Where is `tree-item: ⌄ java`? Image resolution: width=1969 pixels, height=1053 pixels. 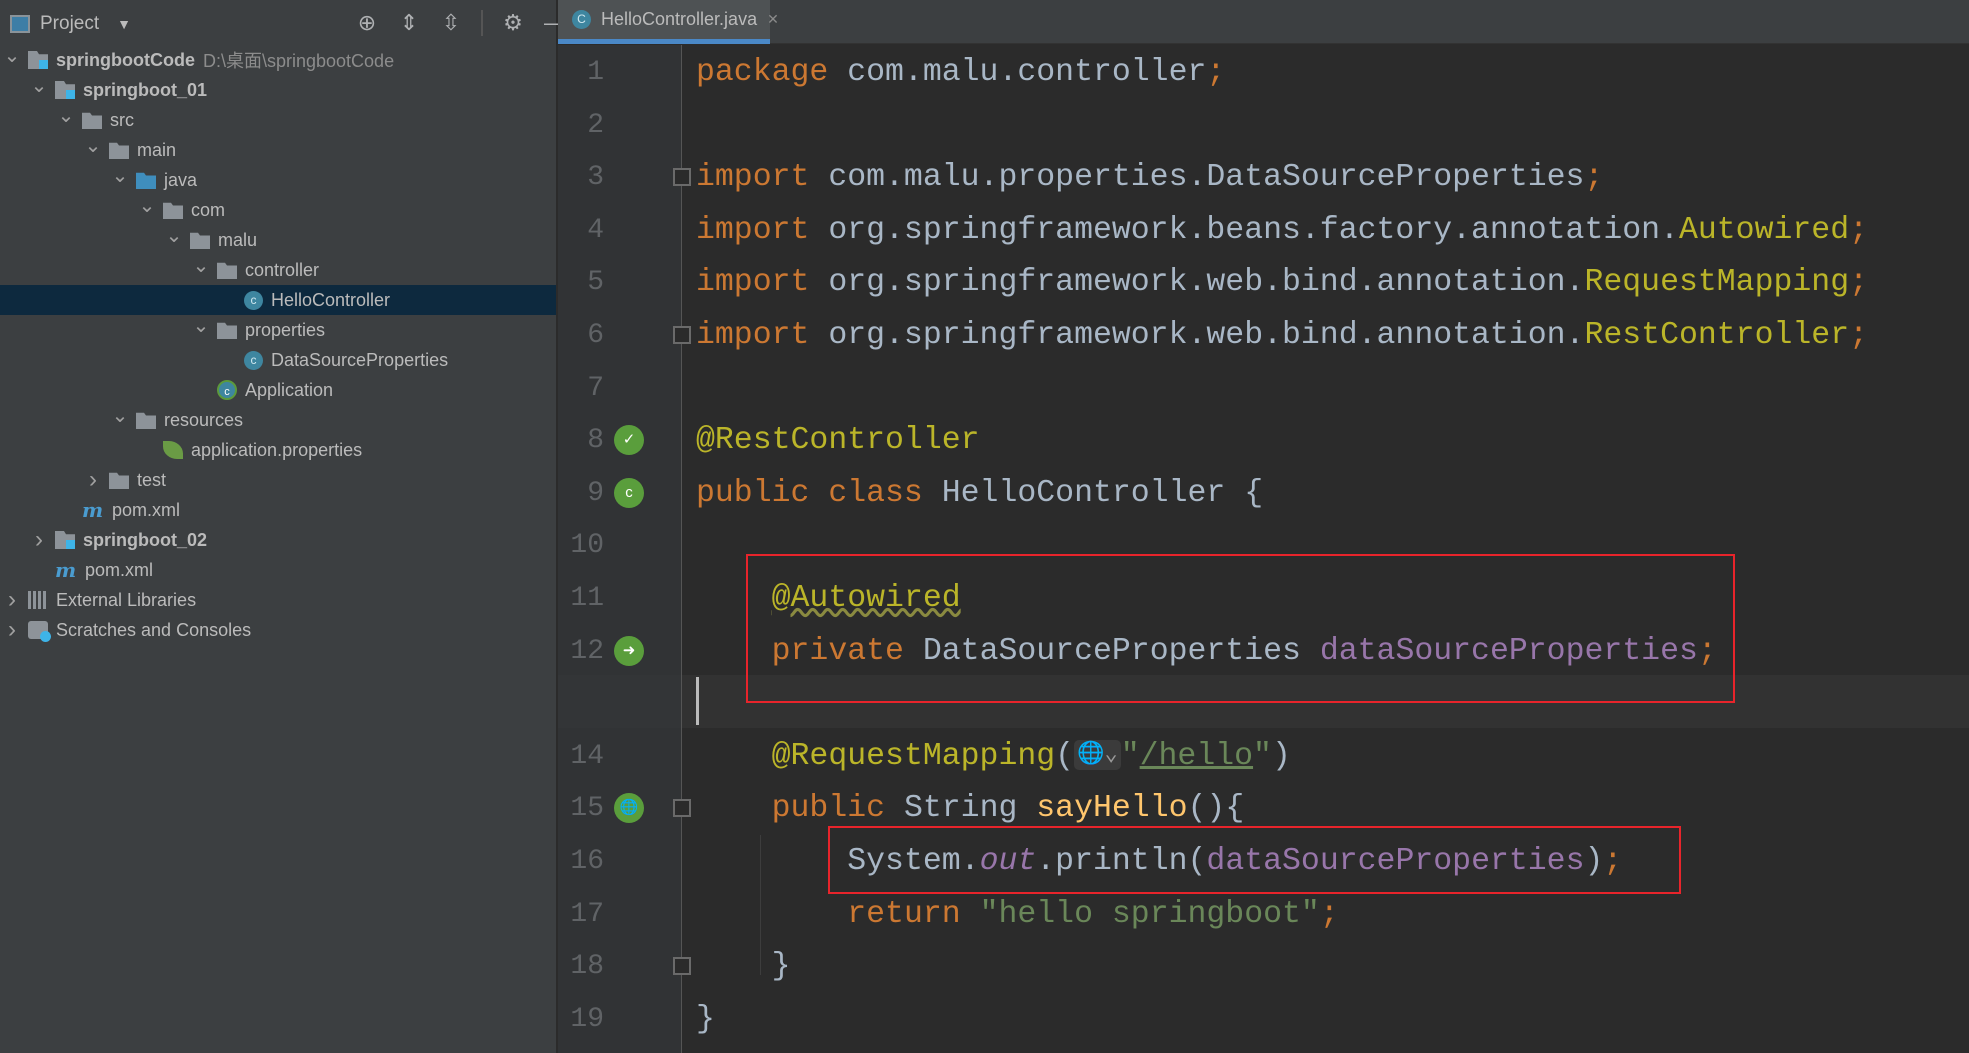
tree-item: ⌄ java is located at coordinates (278, 180).